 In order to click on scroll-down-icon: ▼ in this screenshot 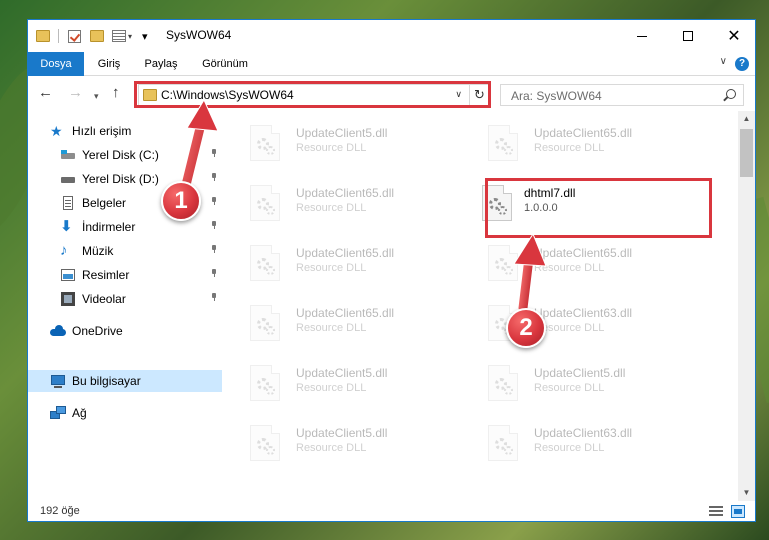, I will do `click(746, 493)`.